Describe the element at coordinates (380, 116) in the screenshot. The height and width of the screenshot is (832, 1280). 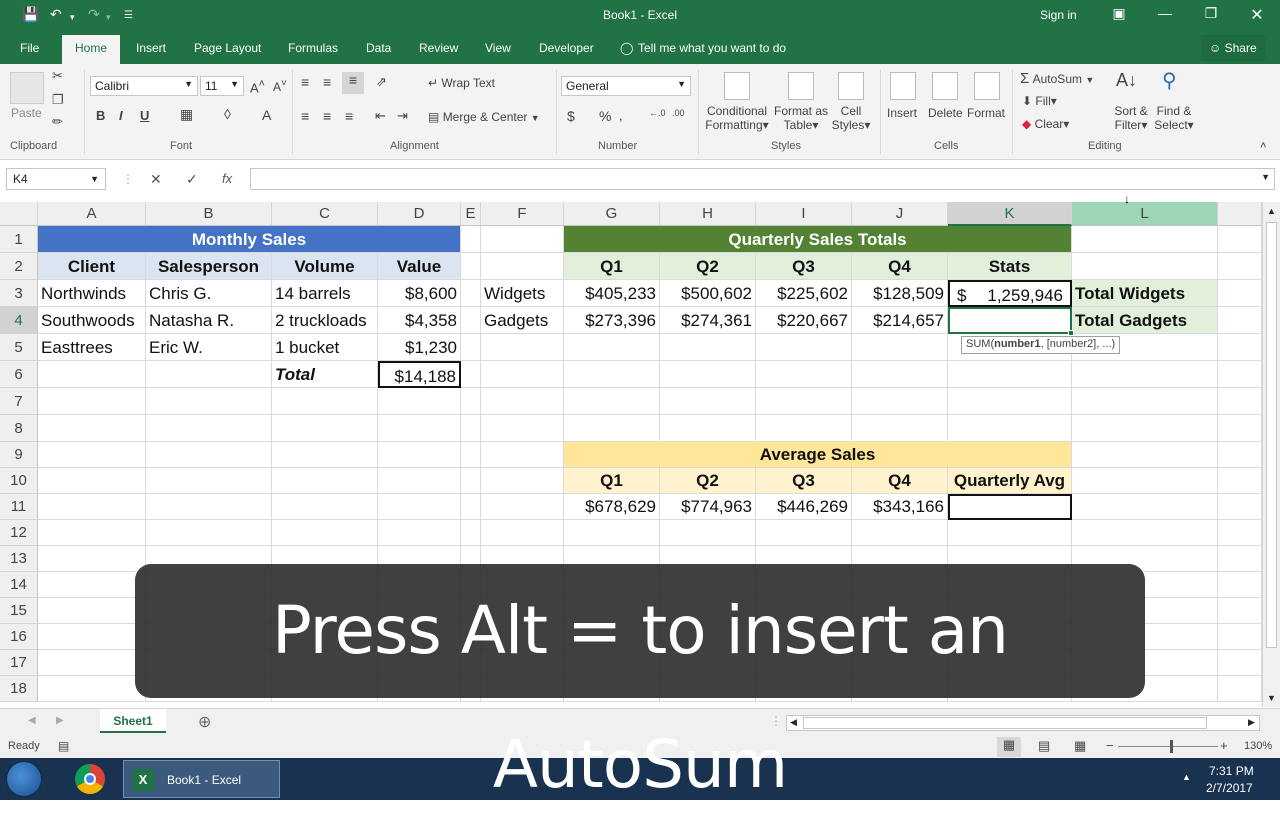
I see `decrease-indent-icon: ⇤` at that location.